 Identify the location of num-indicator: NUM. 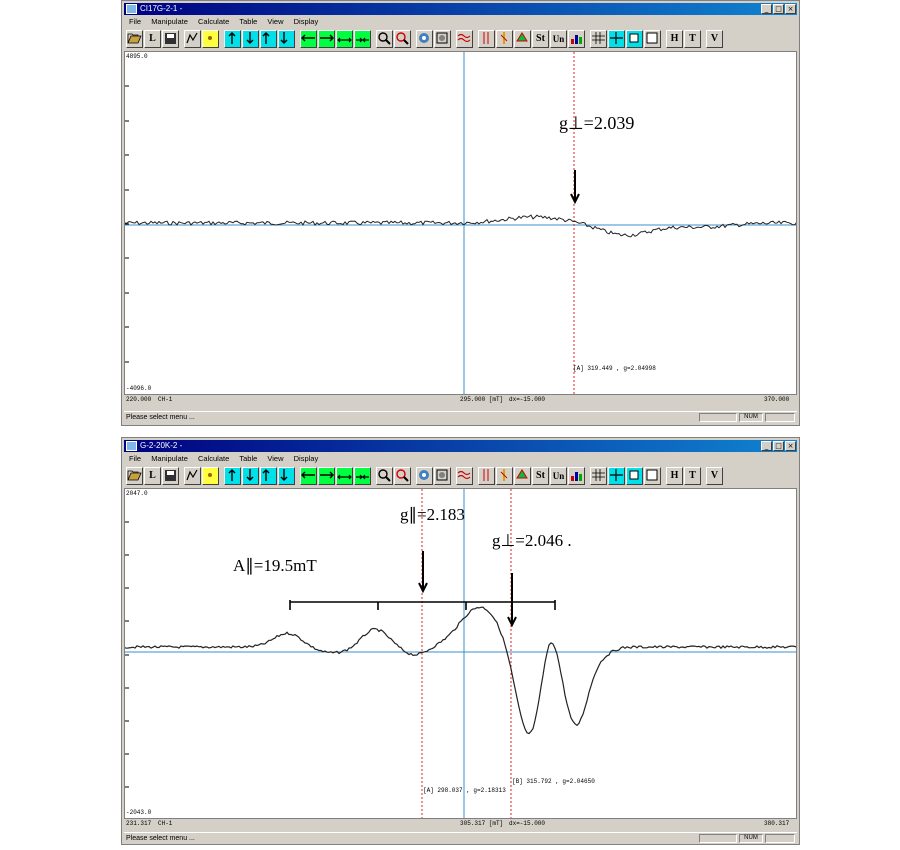
(751, 417).